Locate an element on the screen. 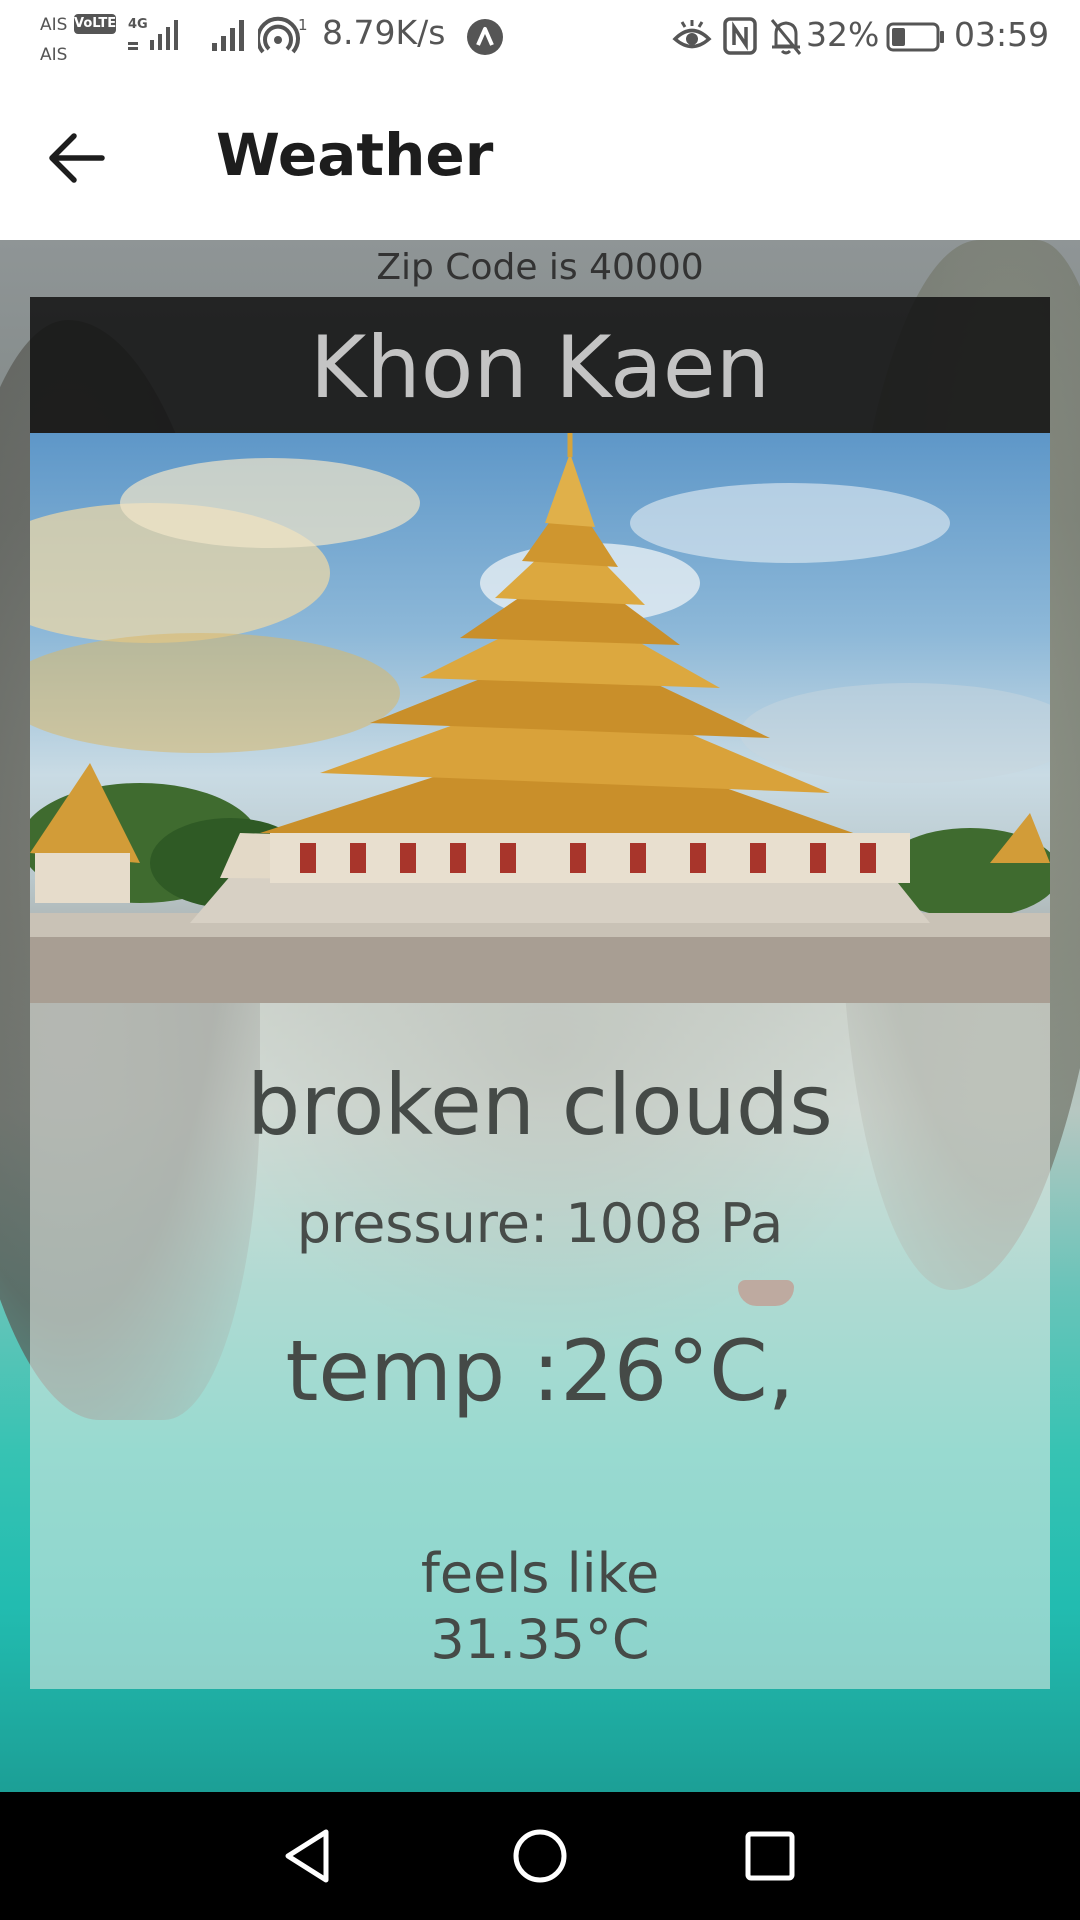 The image size is (1080, 1920). nav-recents-button is located at coordinates (770, 1856).